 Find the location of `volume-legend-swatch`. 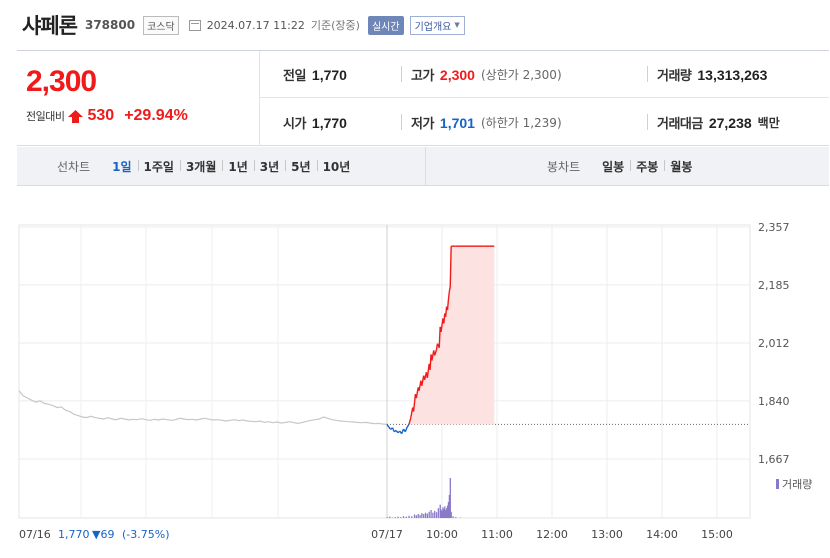

volume-legend-swatch is located at coordinates (777, 484).